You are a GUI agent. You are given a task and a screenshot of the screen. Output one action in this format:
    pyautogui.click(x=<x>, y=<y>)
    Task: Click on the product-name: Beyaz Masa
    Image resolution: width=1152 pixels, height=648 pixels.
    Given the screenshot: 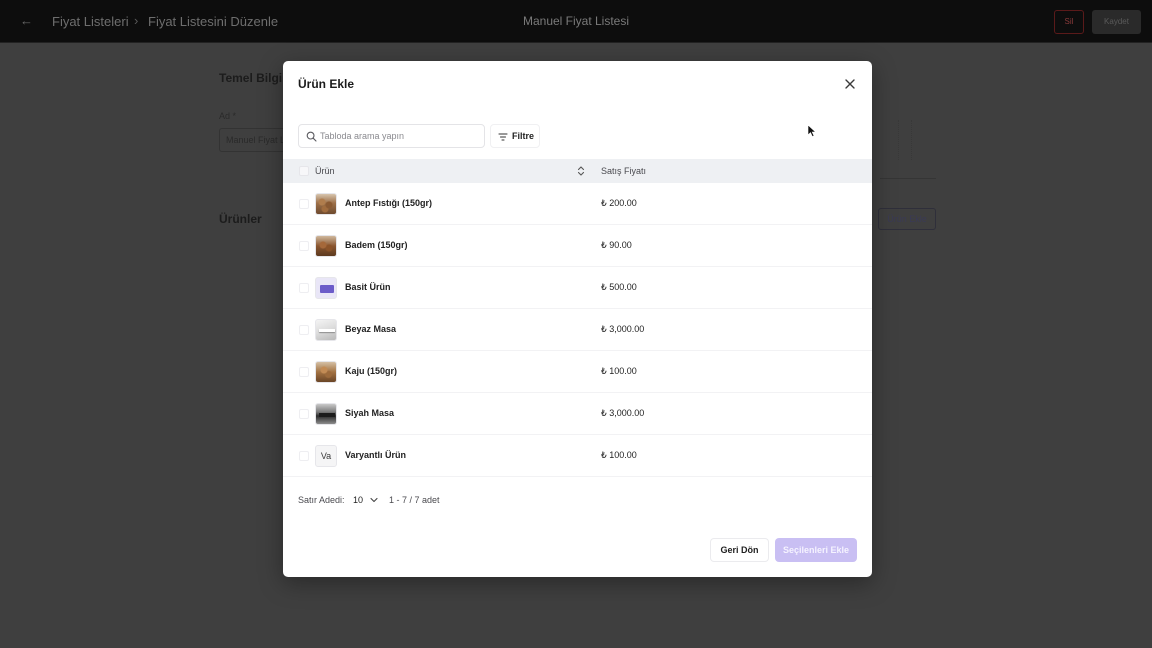 What is the action you would take?
    pyautogui.click(x=371, y=329)
    